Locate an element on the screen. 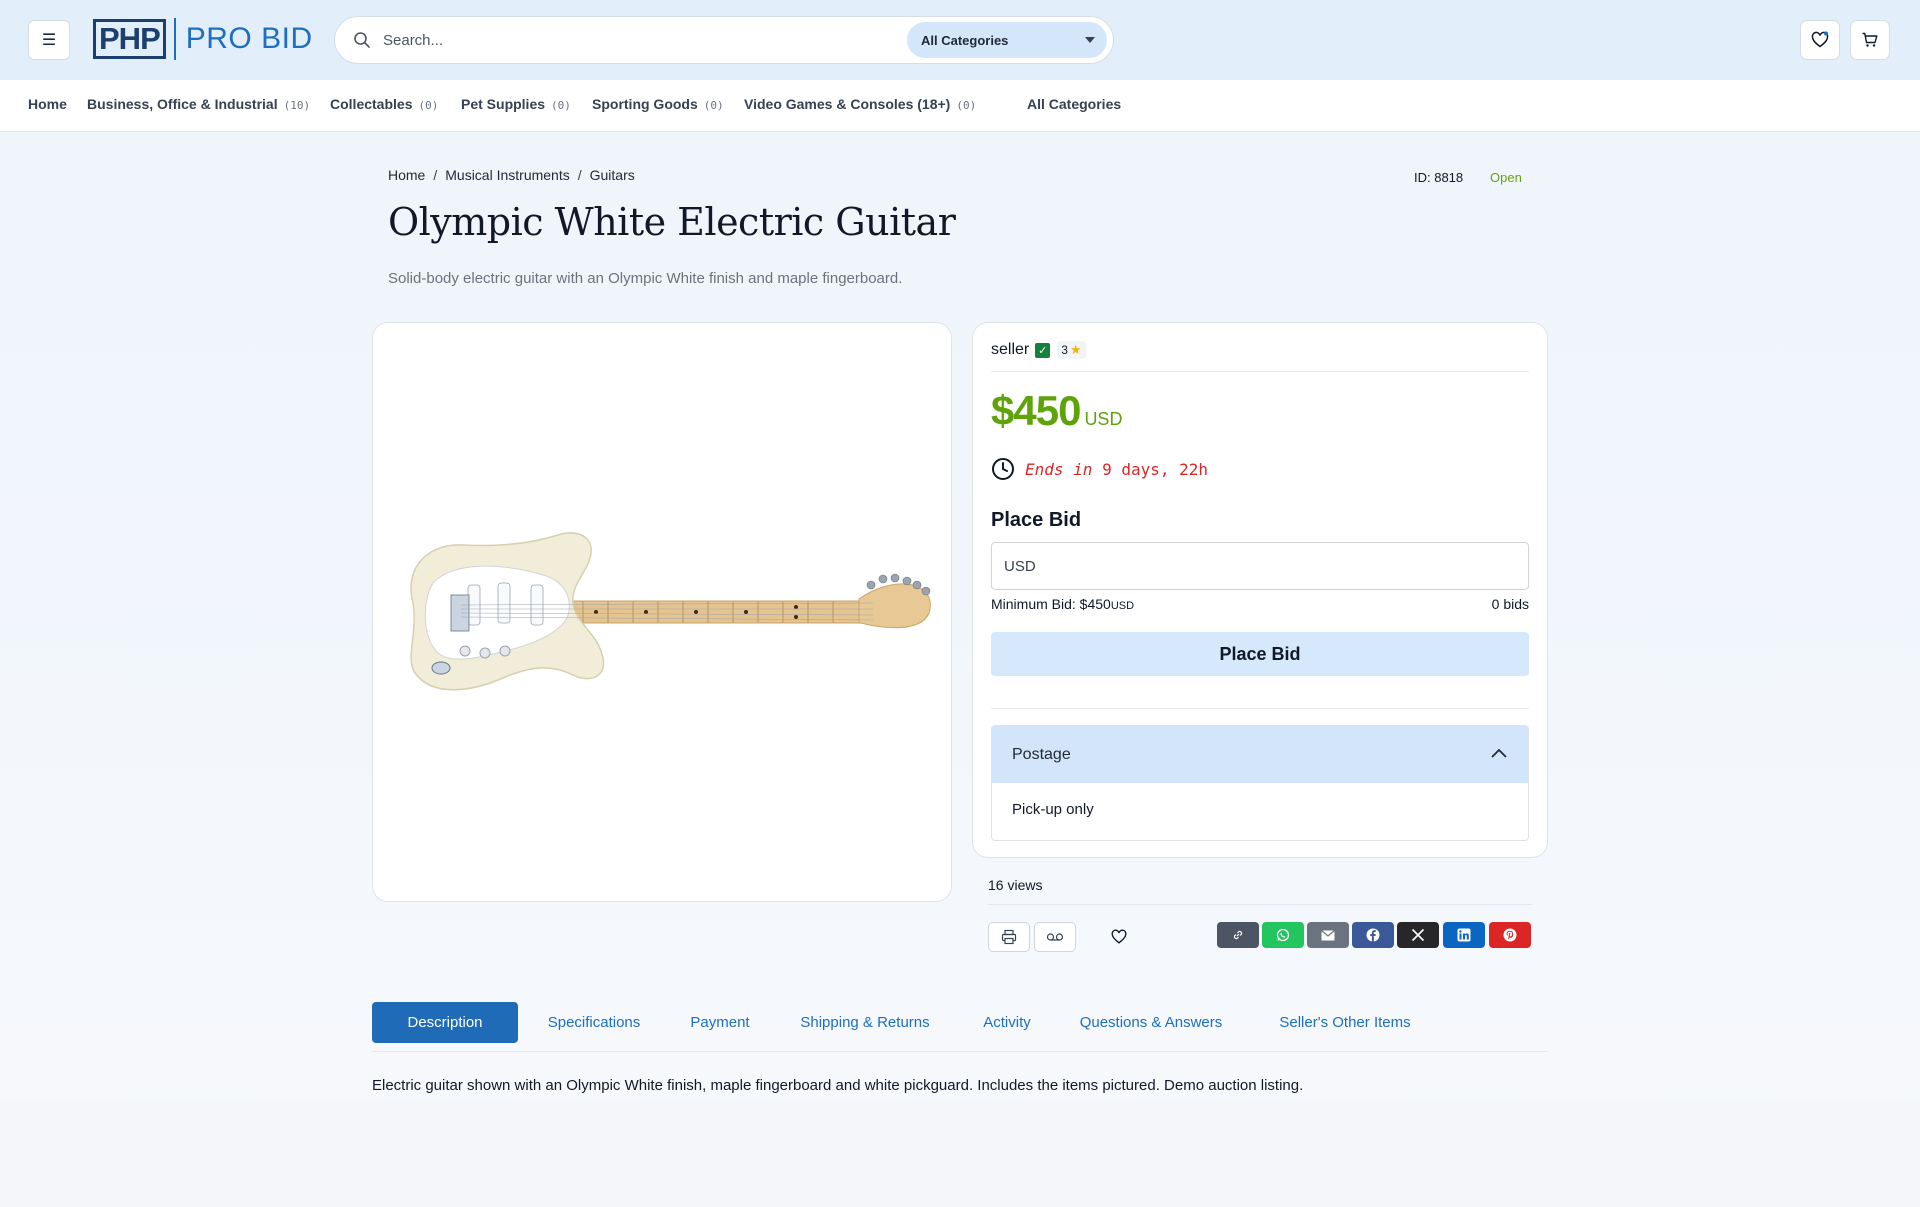  wishlist-button is located at coordinates (1820, 40).